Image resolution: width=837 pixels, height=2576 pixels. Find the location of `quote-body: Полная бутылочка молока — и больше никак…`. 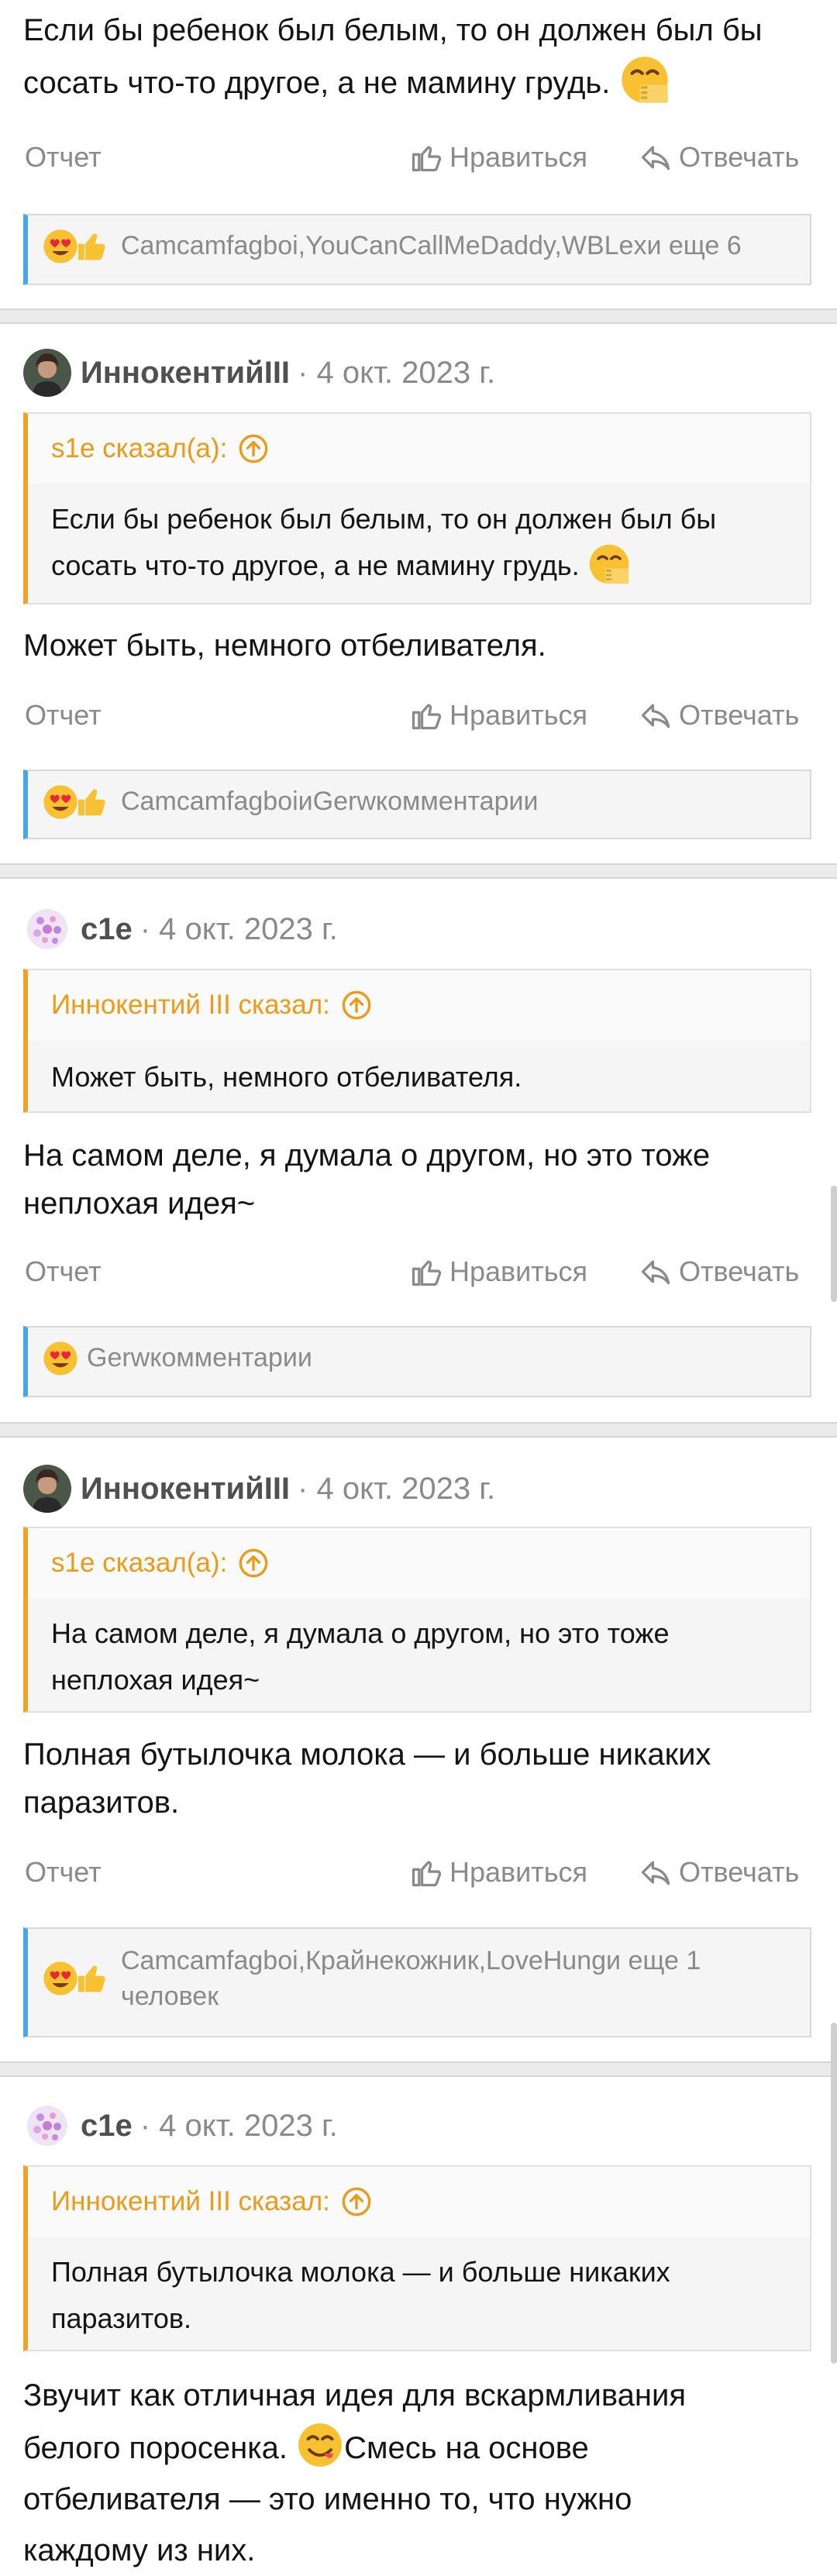

quote-body: Полная бутылочка молока — и больше никак… is located at coordinates (360, 2295).